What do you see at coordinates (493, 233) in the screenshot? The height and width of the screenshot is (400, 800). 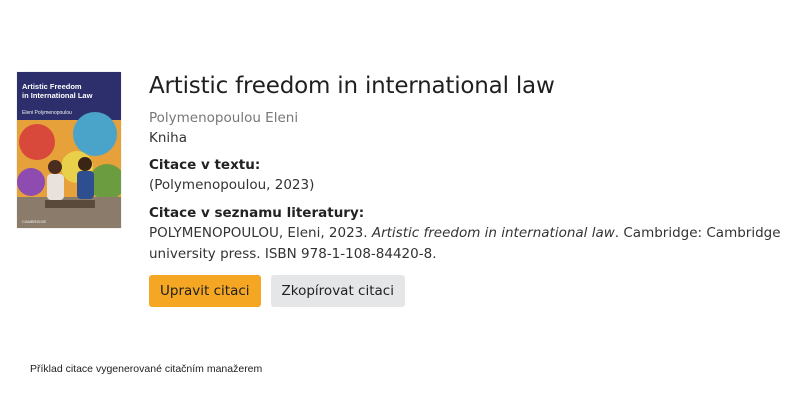 I see `bibliography-title: Artistic freedom in international law` at bounding box center [493, 233].